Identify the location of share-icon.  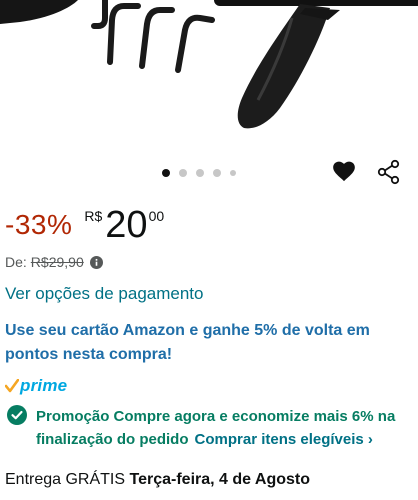
(389, 172).